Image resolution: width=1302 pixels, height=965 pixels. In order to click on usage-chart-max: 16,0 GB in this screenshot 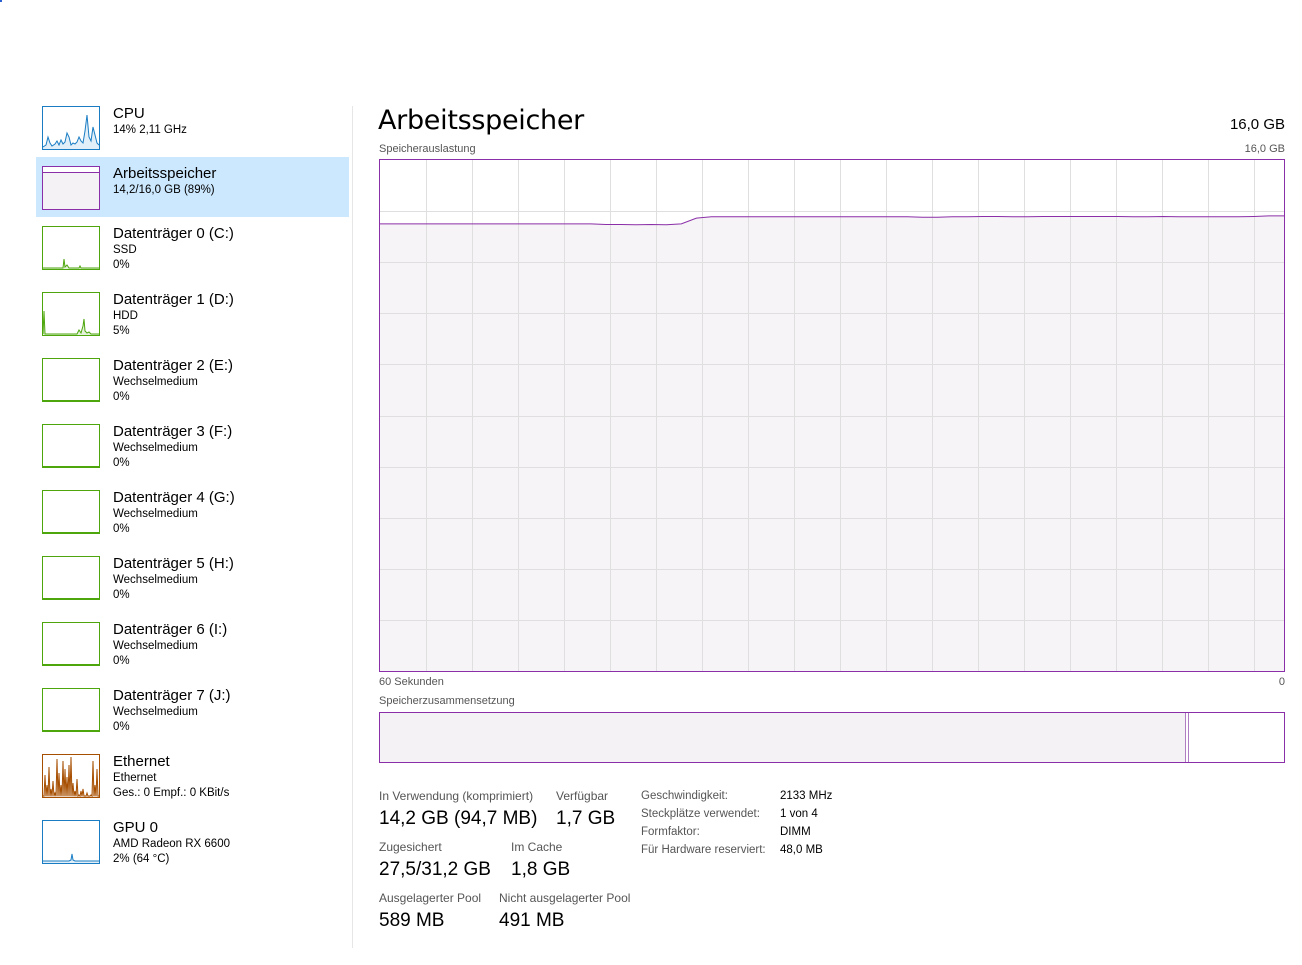, I will do `click(1264, 149)`.